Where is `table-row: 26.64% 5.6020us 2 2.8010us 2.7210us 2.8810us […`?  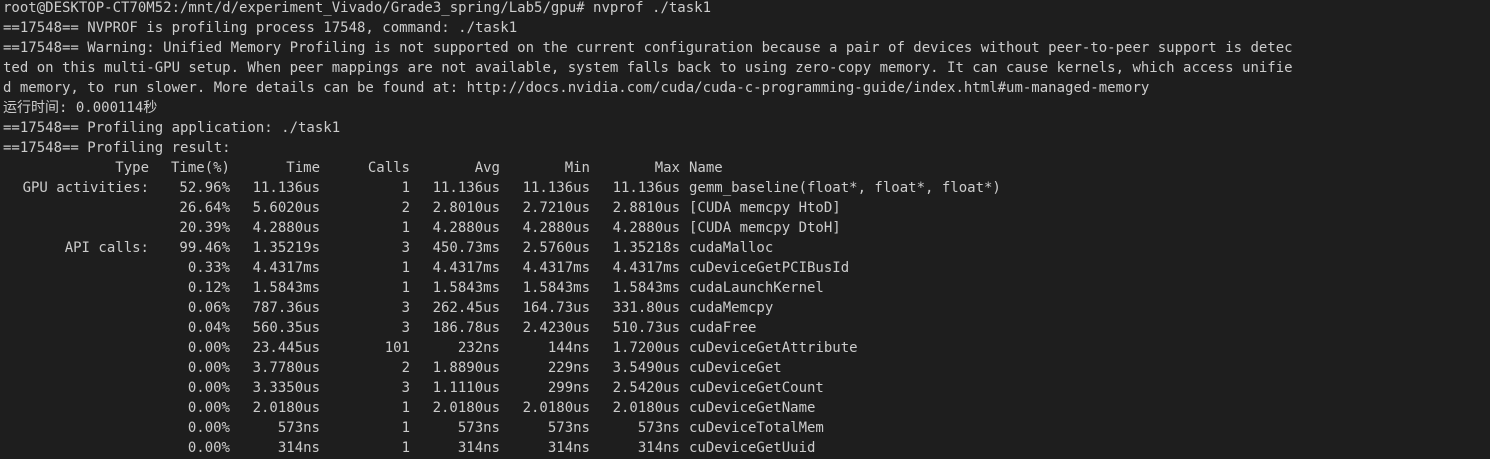 table-row: 26.64% 5.6020us 2 2.8010us 2.7210us 2.8810us [… is located at coordinates (746, 208).